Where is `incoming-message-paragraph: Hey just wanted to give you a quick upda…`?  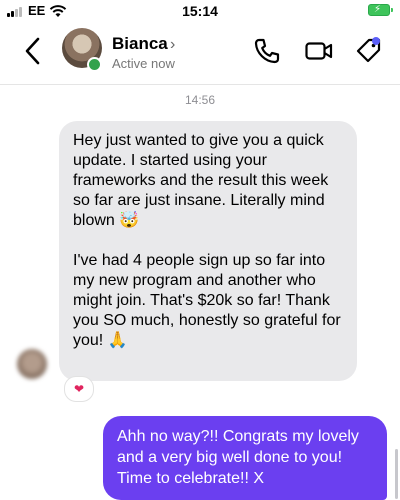 incoming-message-paragraph: Hey just wanted to give you a quick upda… is located at coordinates (201, 180).